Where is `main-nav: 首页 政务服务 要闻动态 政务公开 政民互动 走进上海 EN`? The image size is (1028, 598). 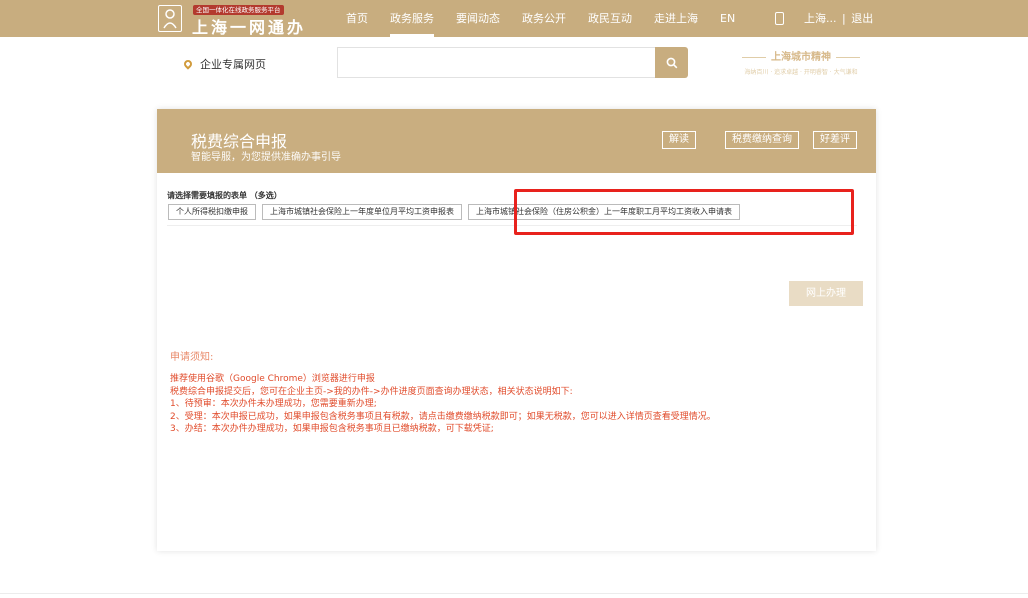 main-nav: 首页 政务服务 要闻动态 政务公开 政民互动 走进上海 EN is located at coordinates (551, 18).